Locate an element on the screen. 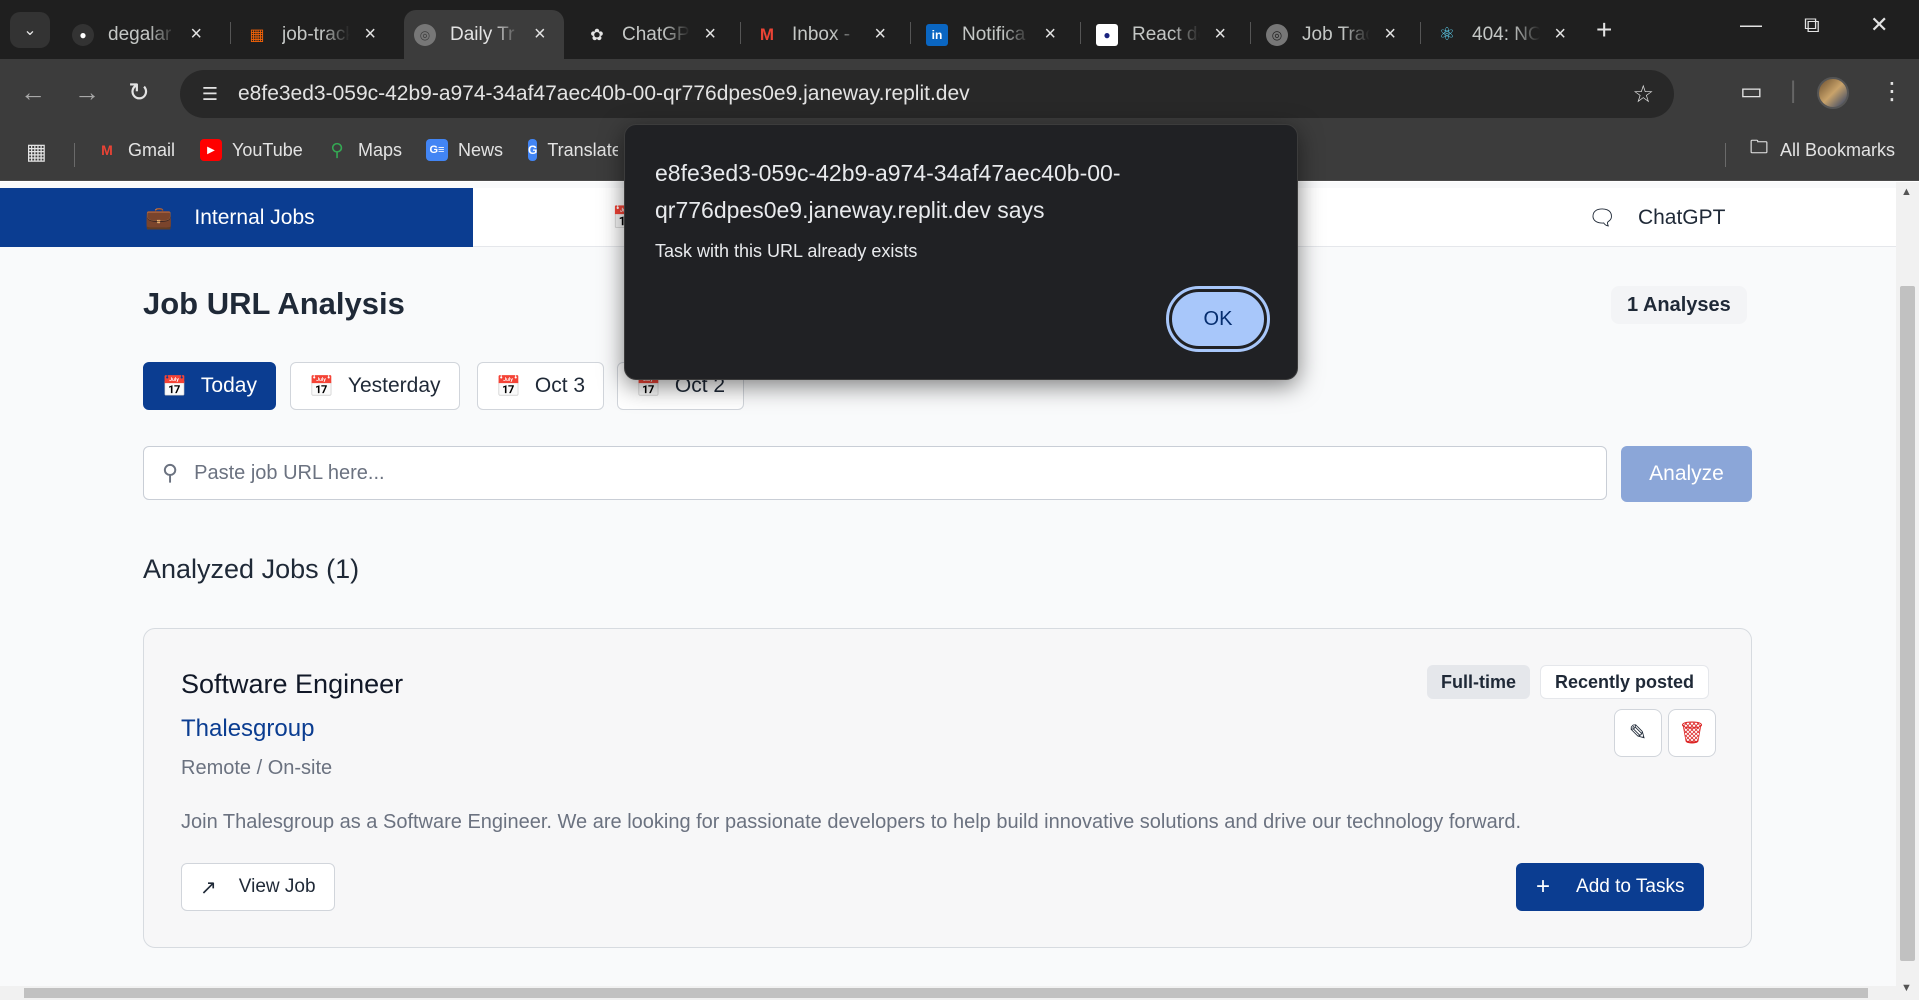  profile-avatar is located at coordinates (1833, 93).